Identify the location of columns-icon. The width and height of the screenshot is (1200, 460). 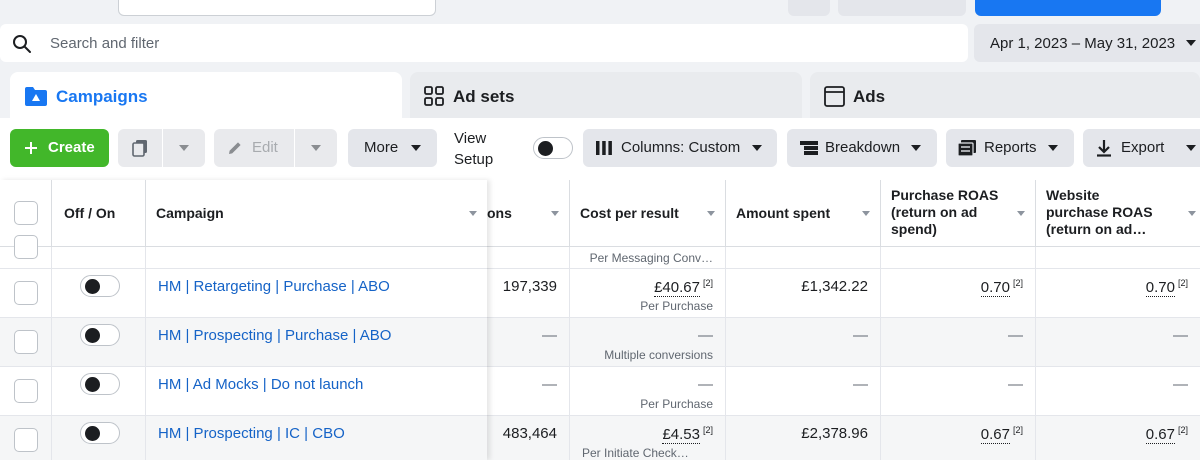
(604, 148).